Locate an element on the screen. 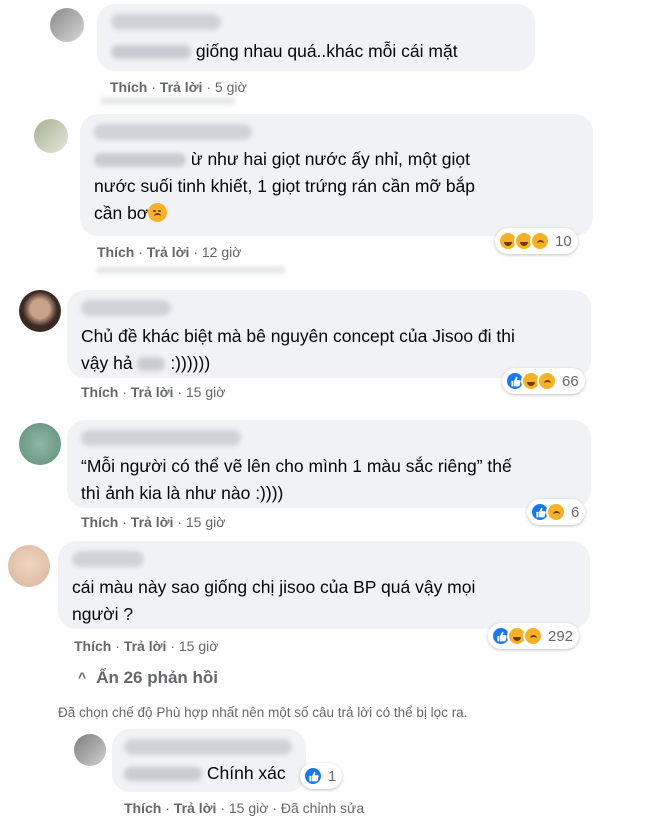 Image resolution: width=645 pixels, height=819 pixels. comment-text: Chính xác is located at coordinates (205, 773).